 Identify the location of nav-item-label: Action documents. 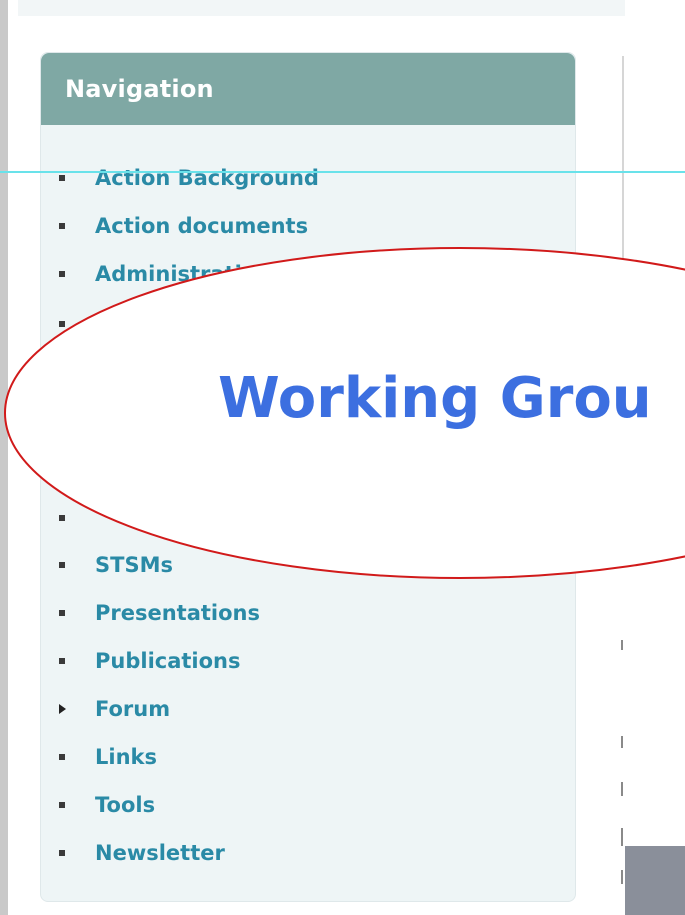
(202, 226).